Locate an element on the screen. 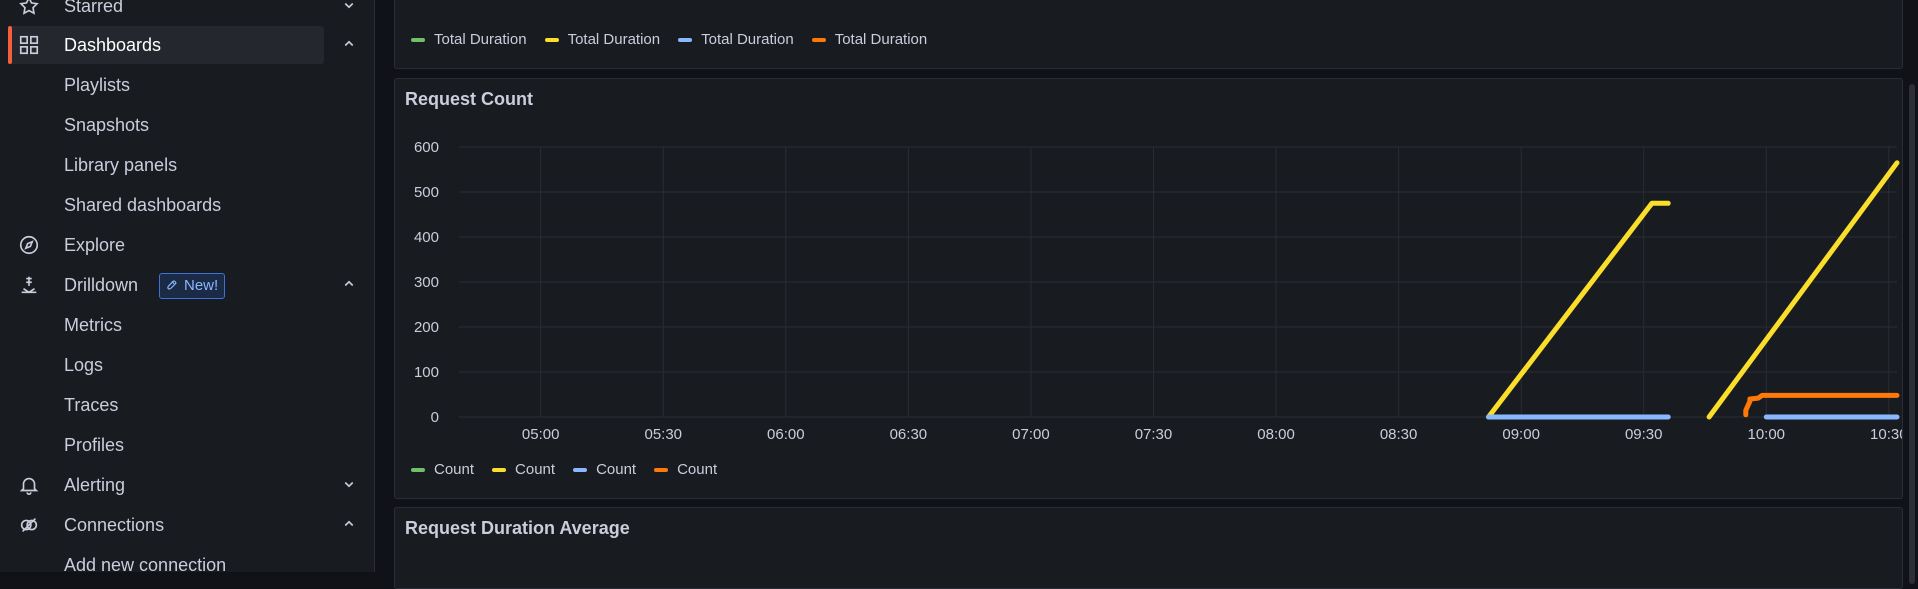  x-tick-label: 10:00 is located at coordinates (1766, 434).